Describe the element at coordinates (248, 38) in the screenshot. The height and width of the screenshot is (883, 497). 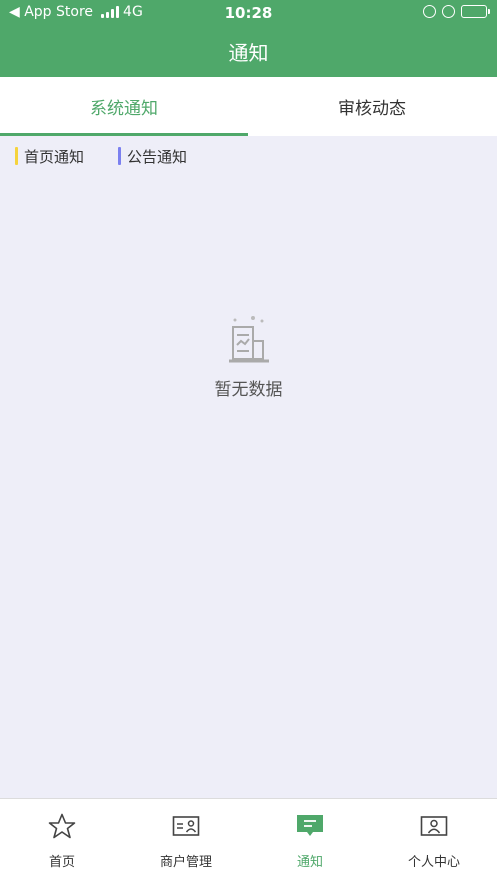
I see `header: ◀ App Store 4G 10:28 通知` at that location.